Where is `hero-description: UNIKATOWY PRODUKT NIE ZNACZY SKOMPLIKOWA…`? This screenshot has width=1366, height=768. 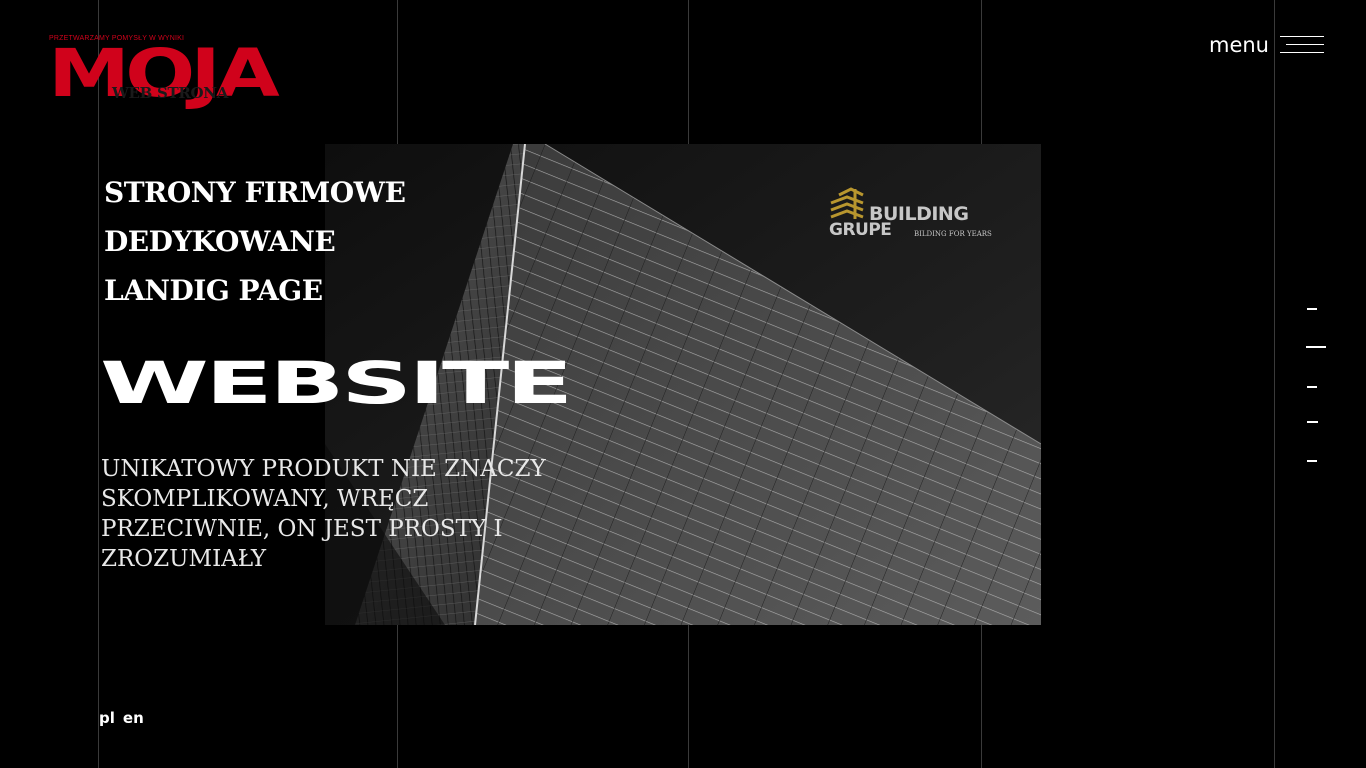
hero-description: UNIKATOWY PRODUKT NIE ZNACZY SKOMPLIKOWA… is located at coordinates (323, 514).